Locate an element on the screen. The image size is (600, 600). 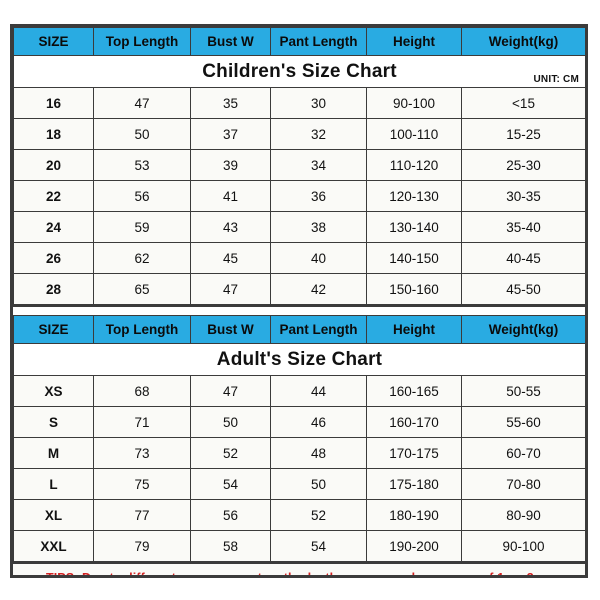
cell-height: 160-170 is located at coordinates (414, 422).